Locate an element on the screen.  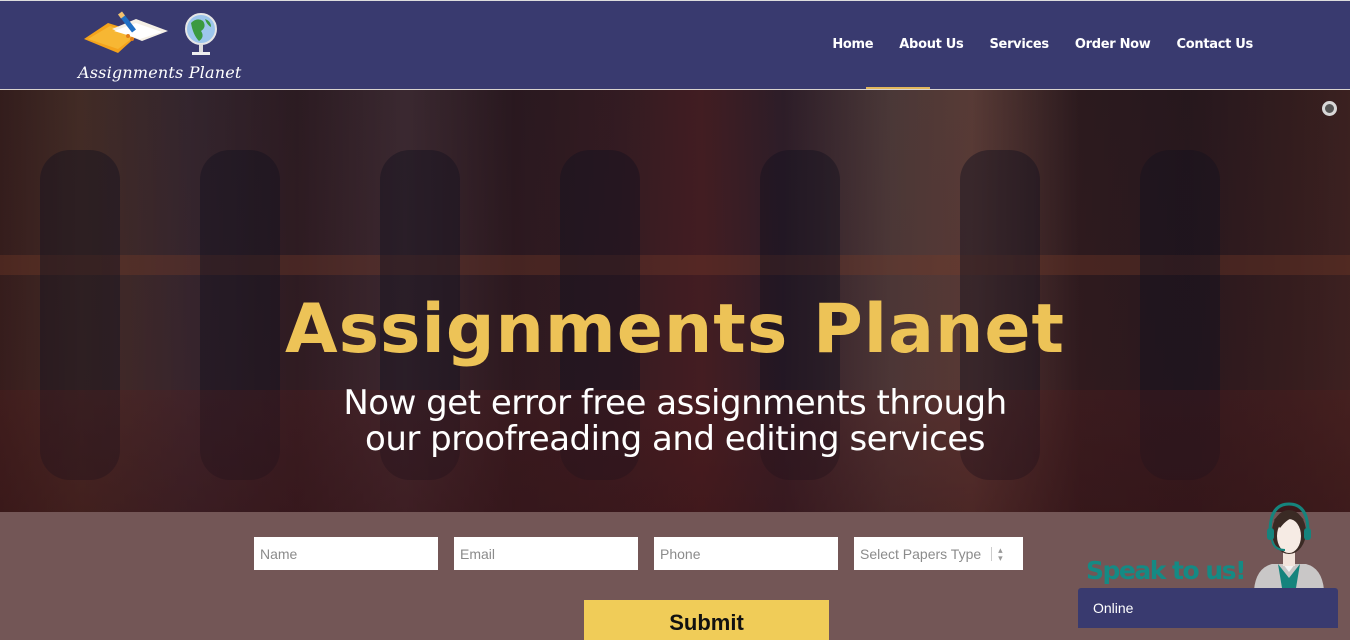
phone-input is located at coordinates (746, 553).